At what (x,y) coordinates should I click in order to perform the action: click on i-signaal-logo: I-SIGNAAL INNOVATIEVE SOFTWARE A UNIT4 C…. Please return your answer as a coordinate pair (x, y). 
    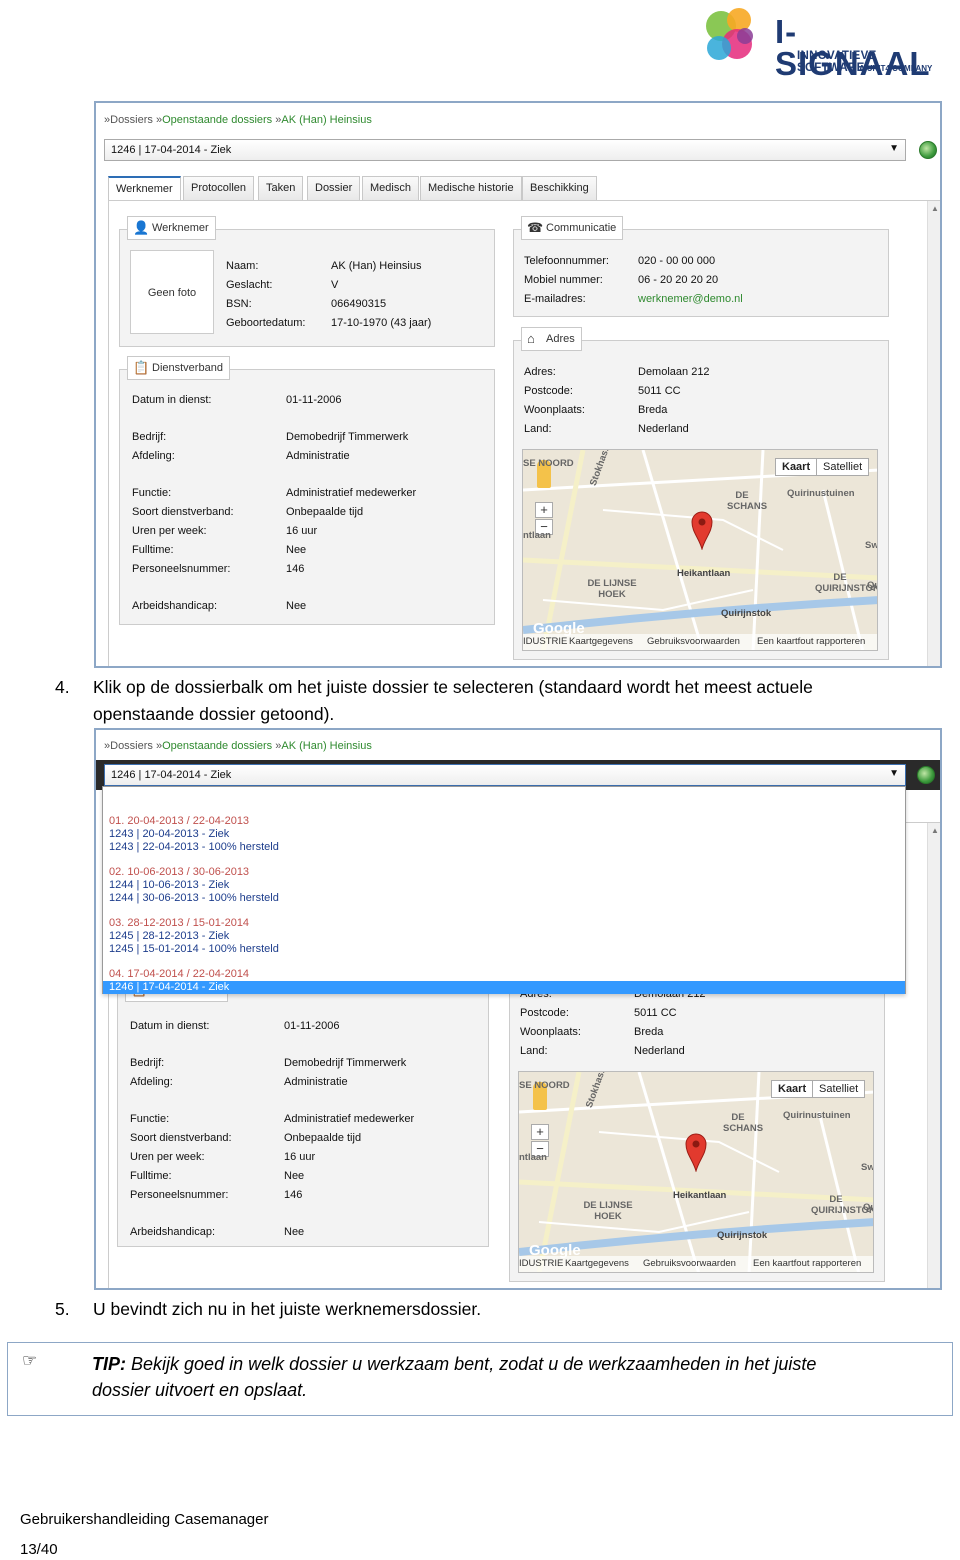
    Looking at the image, I should click on (822, 42).